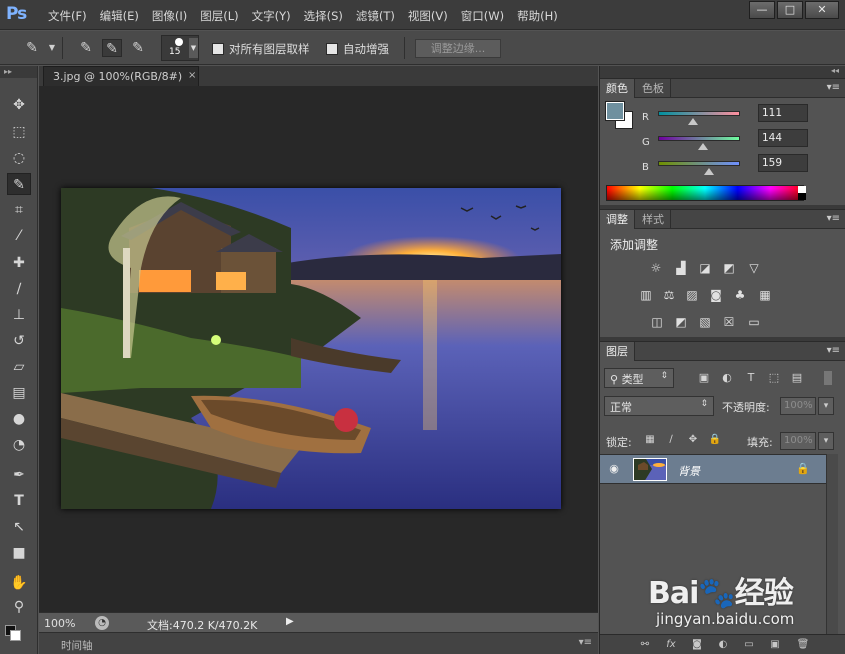 The width and height of the screenshot is (845, 654). I want to click on eyedropper-tool-icon: ⁄, so click(19, 236).